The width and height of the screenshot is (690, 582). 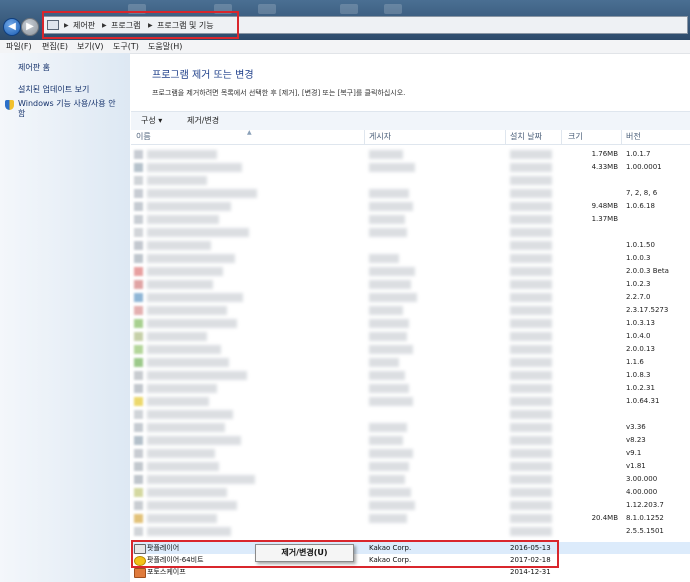 I want to click on program-publisher: Kakao Corp., so click(x=390, y=548).